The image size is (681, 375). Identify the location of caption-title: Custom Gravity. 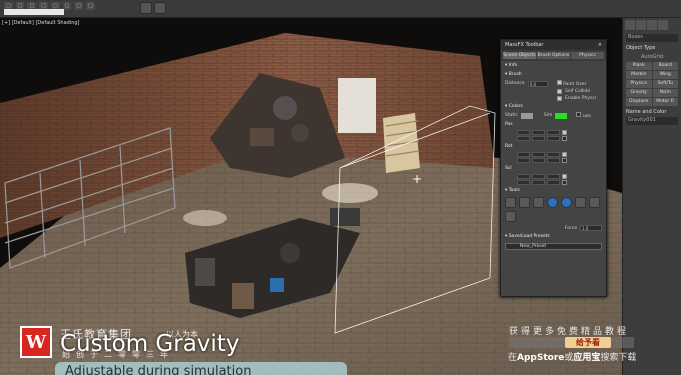
(150, 344).